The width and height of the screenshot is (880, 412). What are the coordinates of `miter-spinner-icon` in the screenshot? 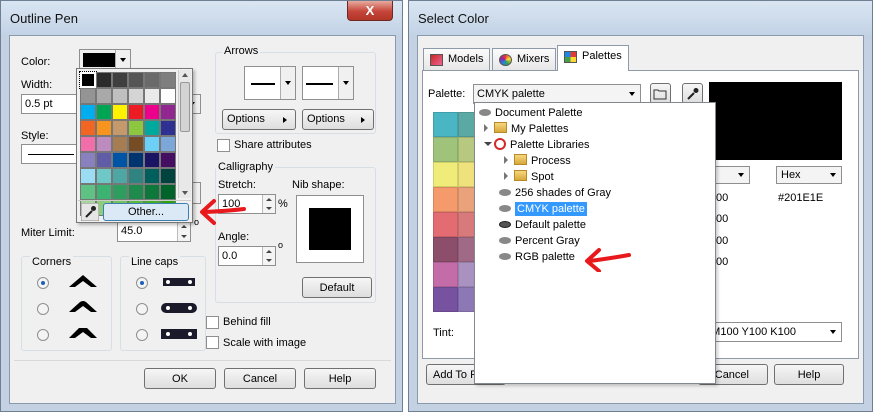 It's located at (183, 231).